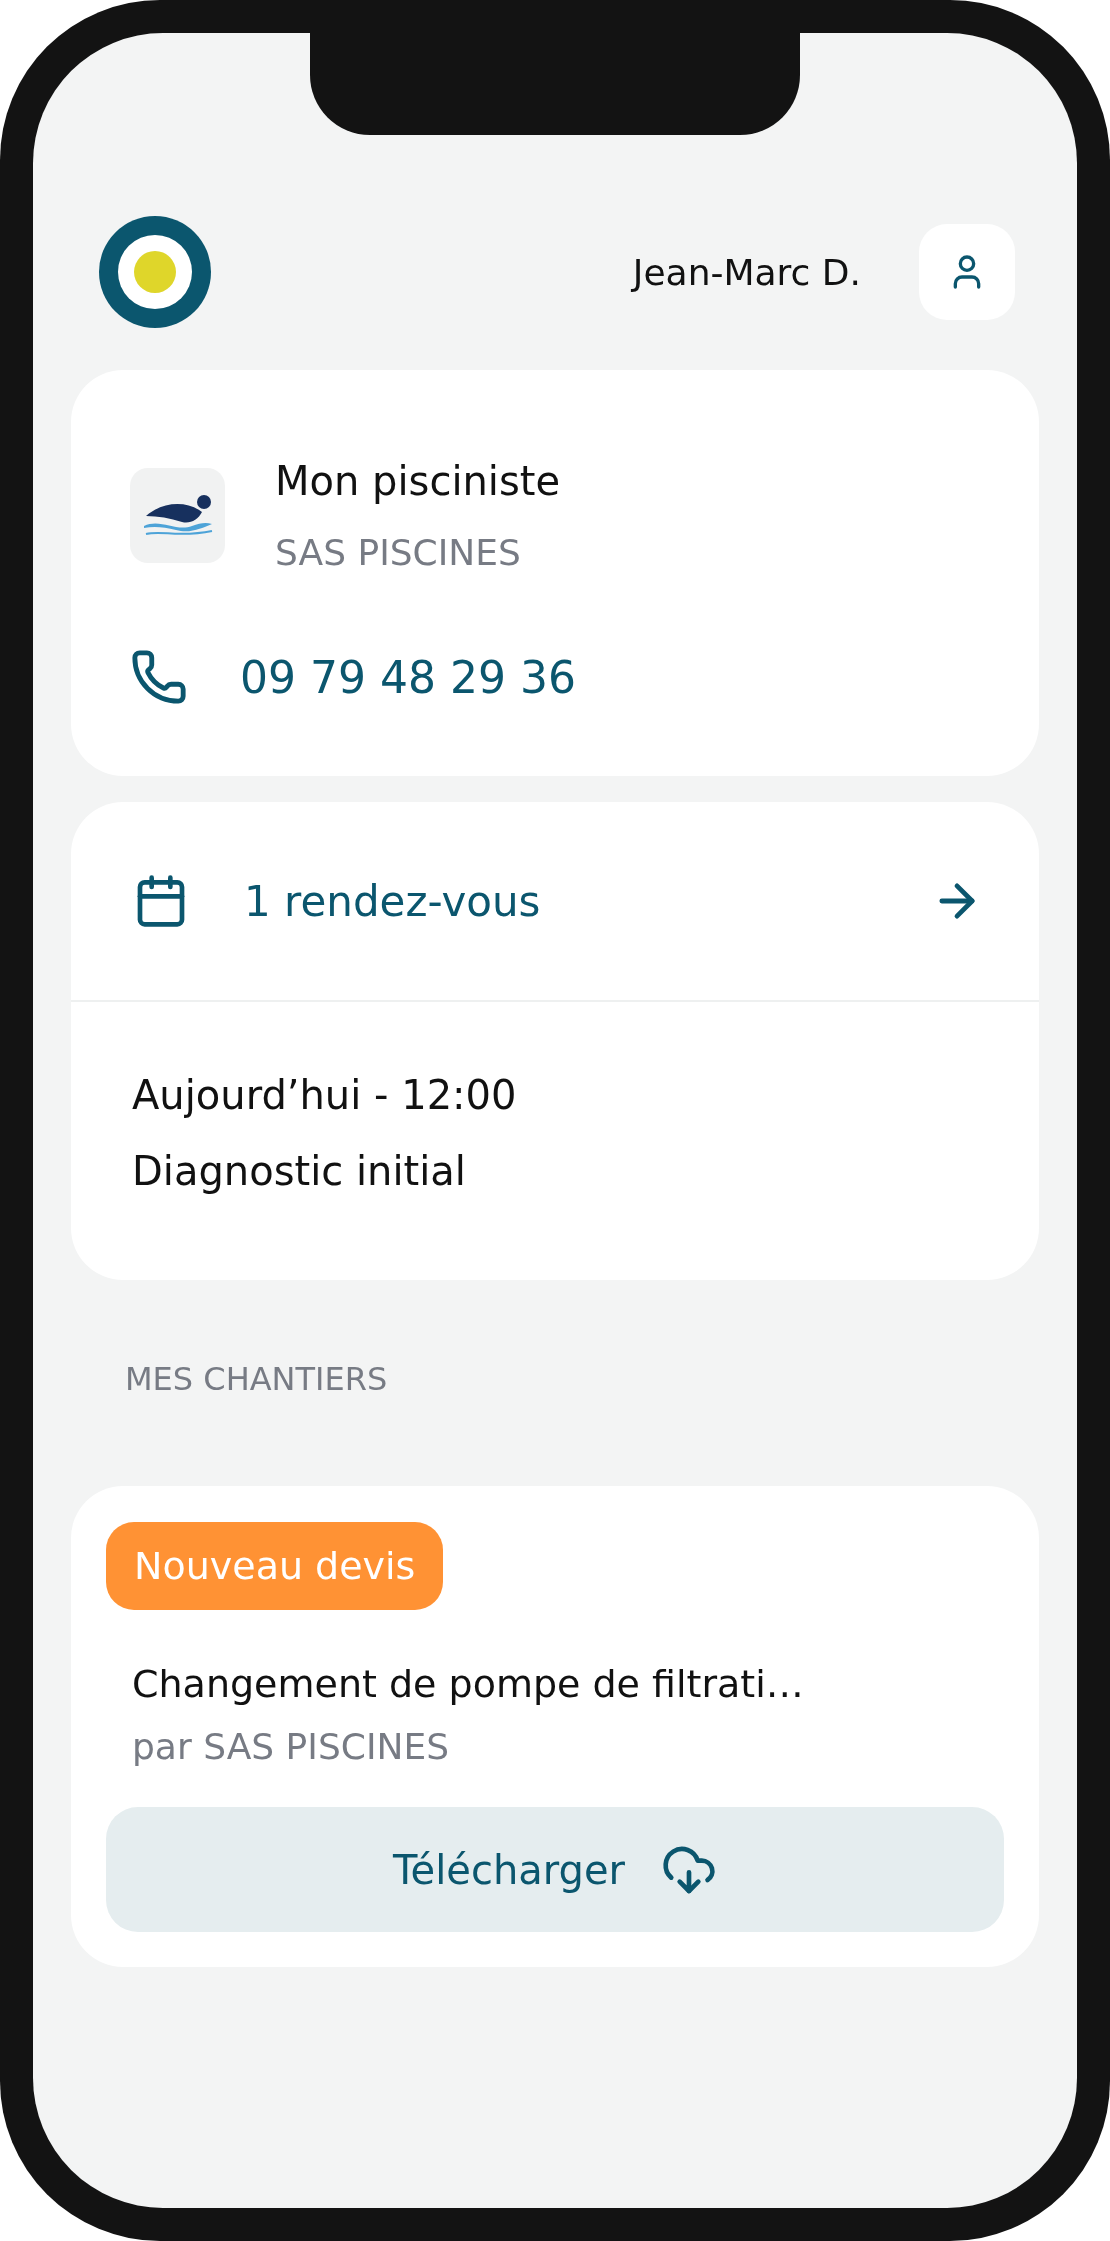  What do you see at coordinates (418, 481) in the screenshot?
I see `card-title: Mon pisciniste` at bounding box center [418, 481].